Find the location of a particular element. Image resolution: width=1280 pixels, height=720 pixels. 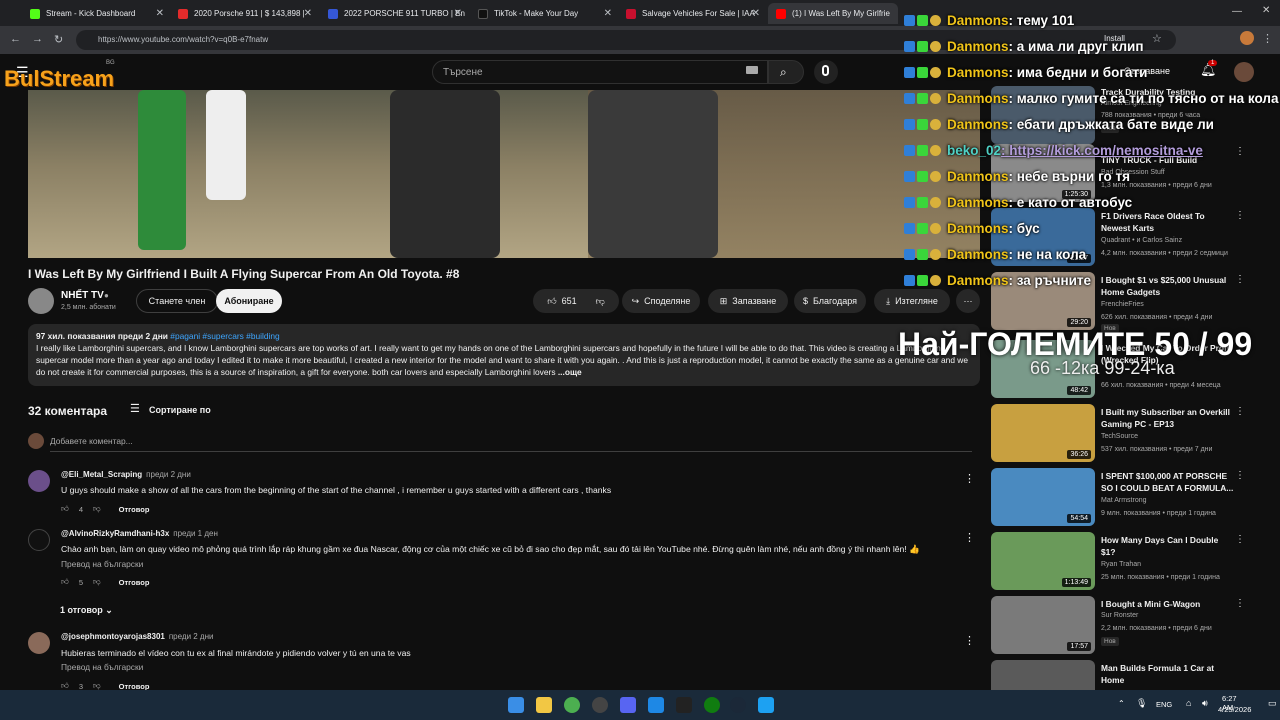

voice-search-button is located at coordinates (826, 72).